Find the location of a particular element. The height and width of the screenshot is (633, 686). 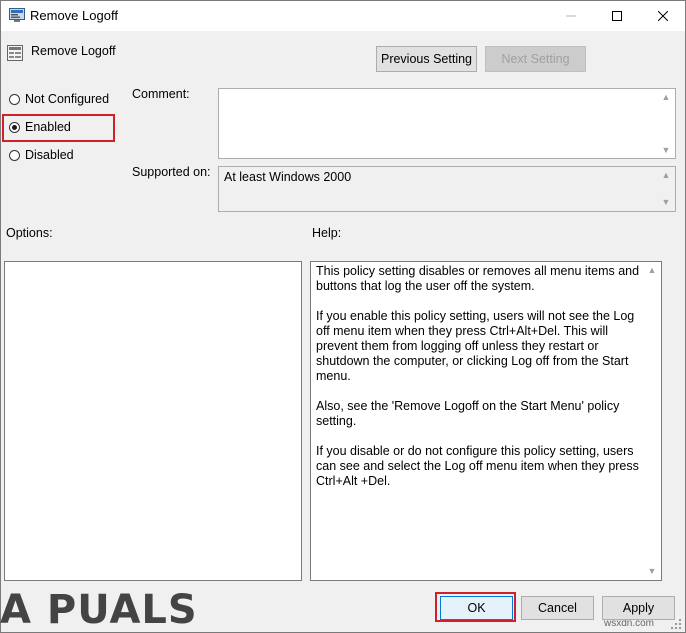

minimize-icon is located at coordinates (571, 16).